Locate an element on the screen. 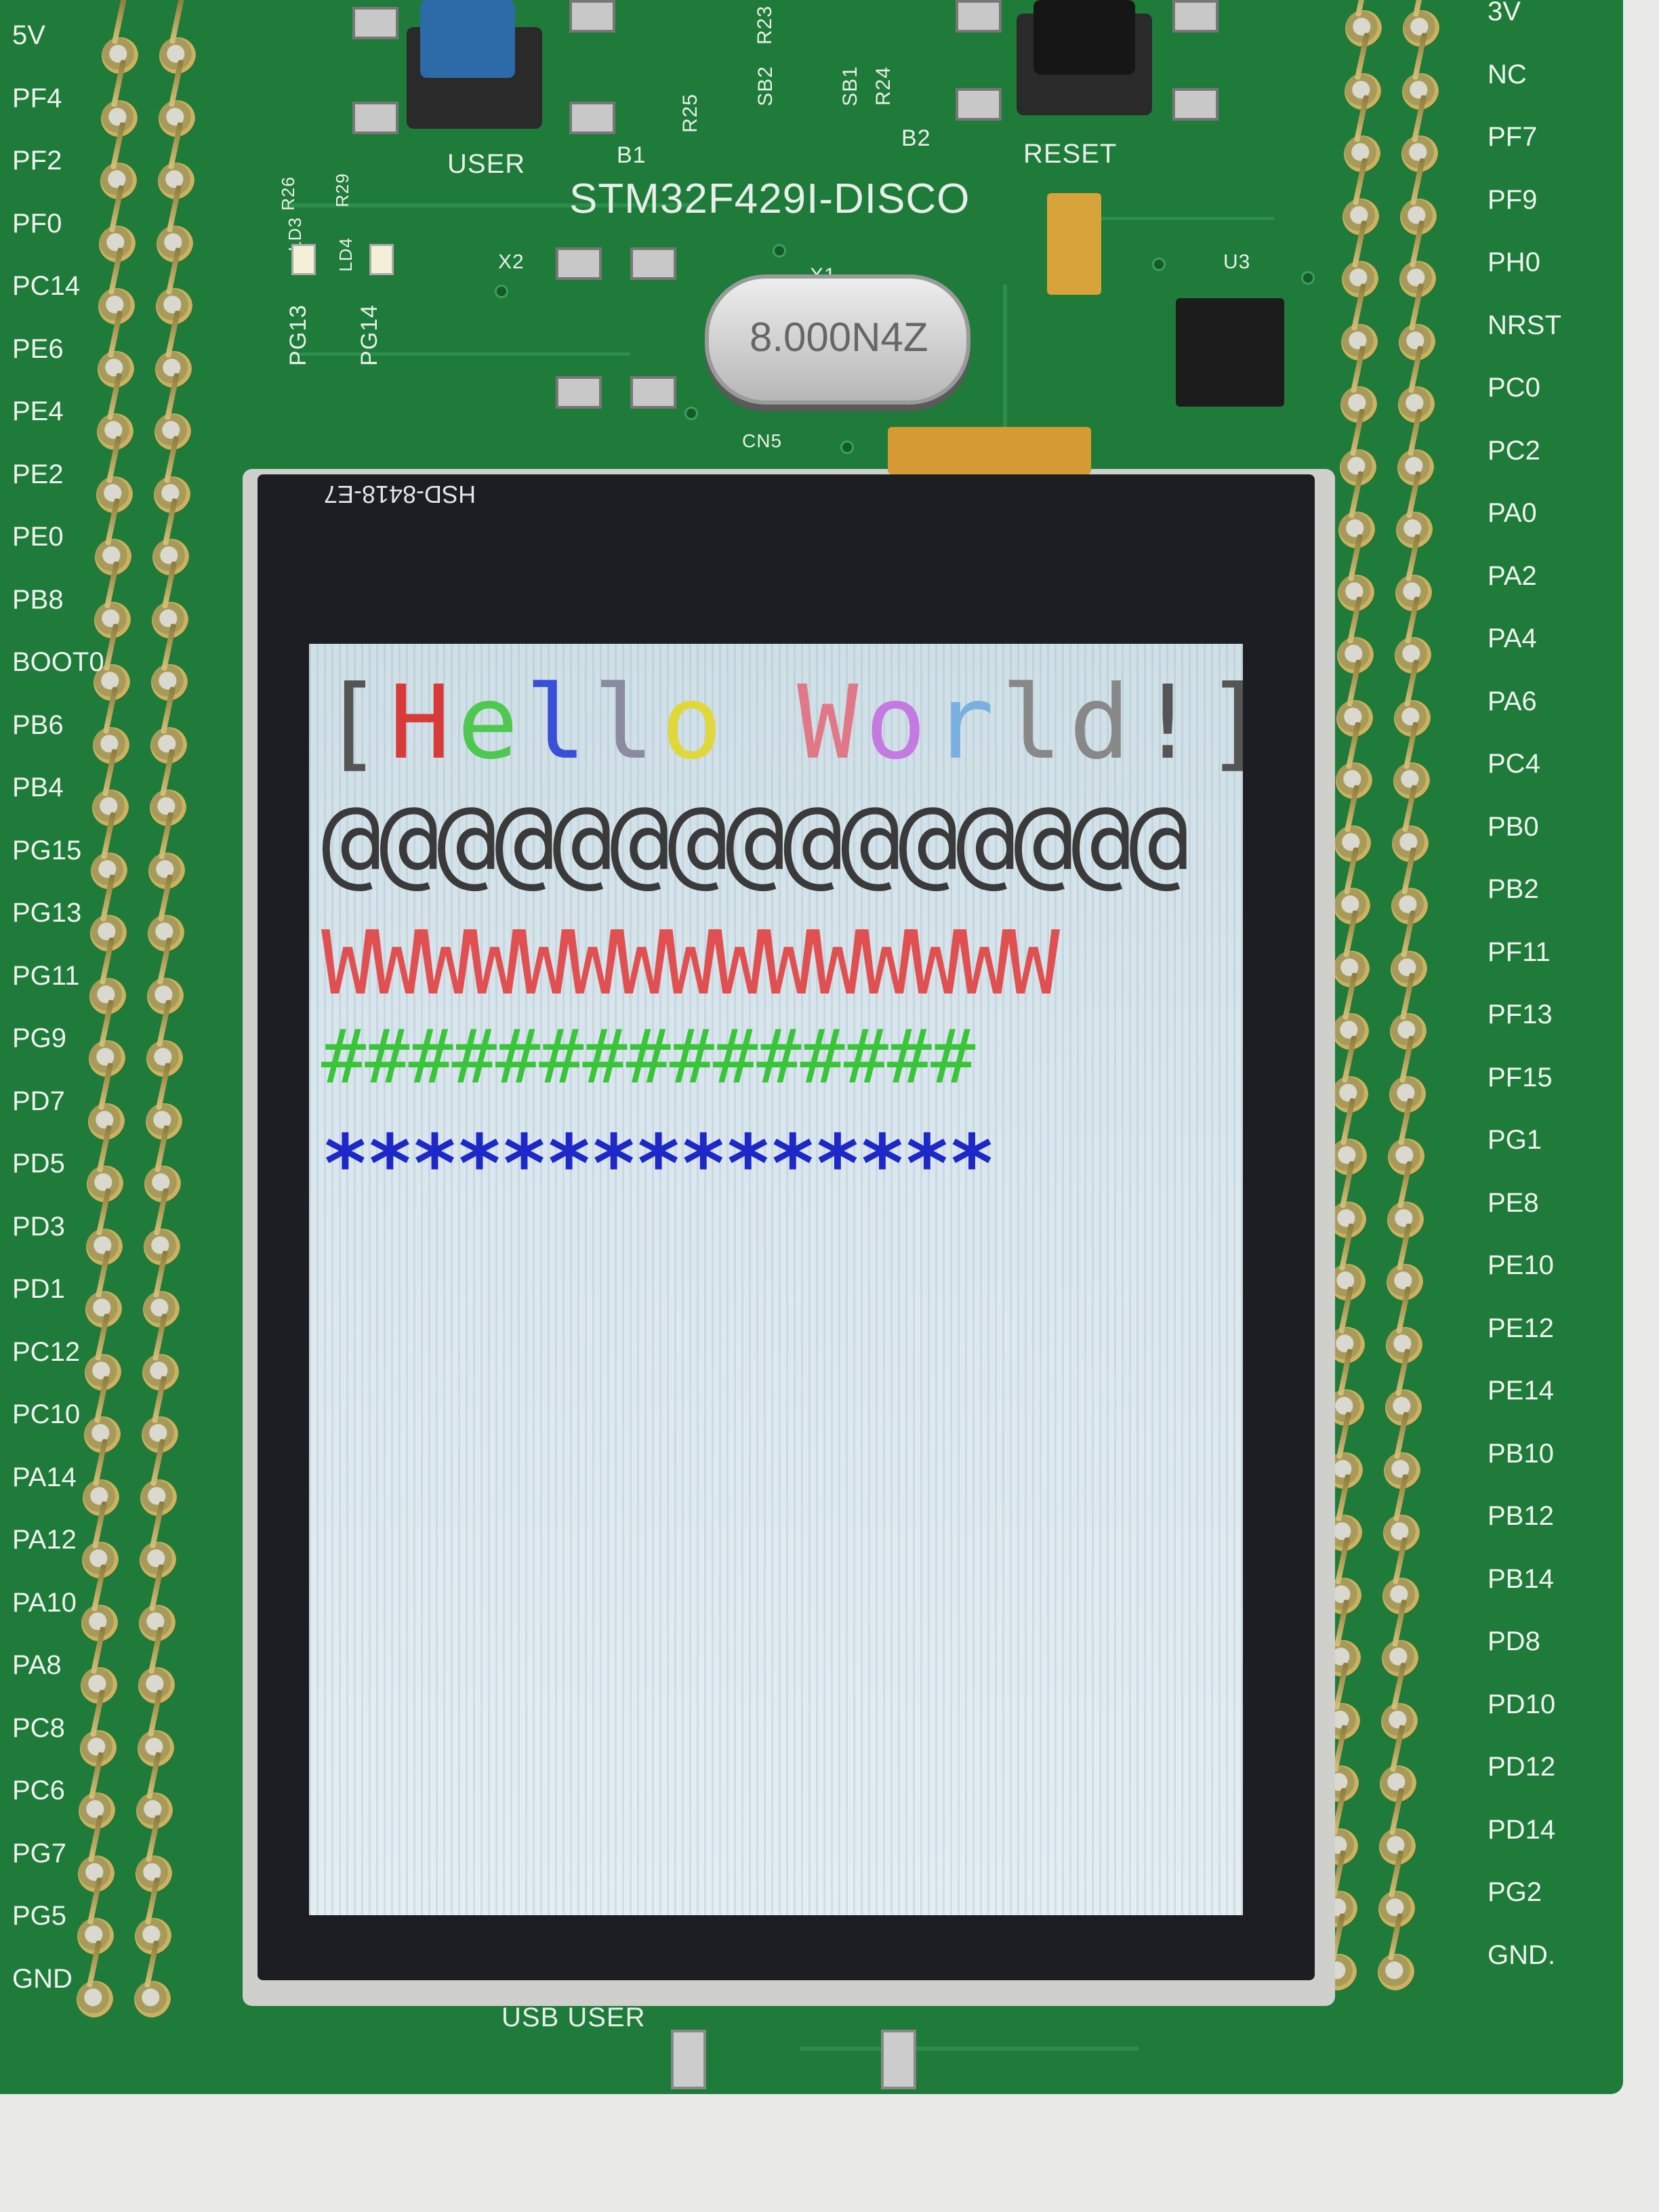  pin-label: PA4 is located at coordinates (1512, 638).